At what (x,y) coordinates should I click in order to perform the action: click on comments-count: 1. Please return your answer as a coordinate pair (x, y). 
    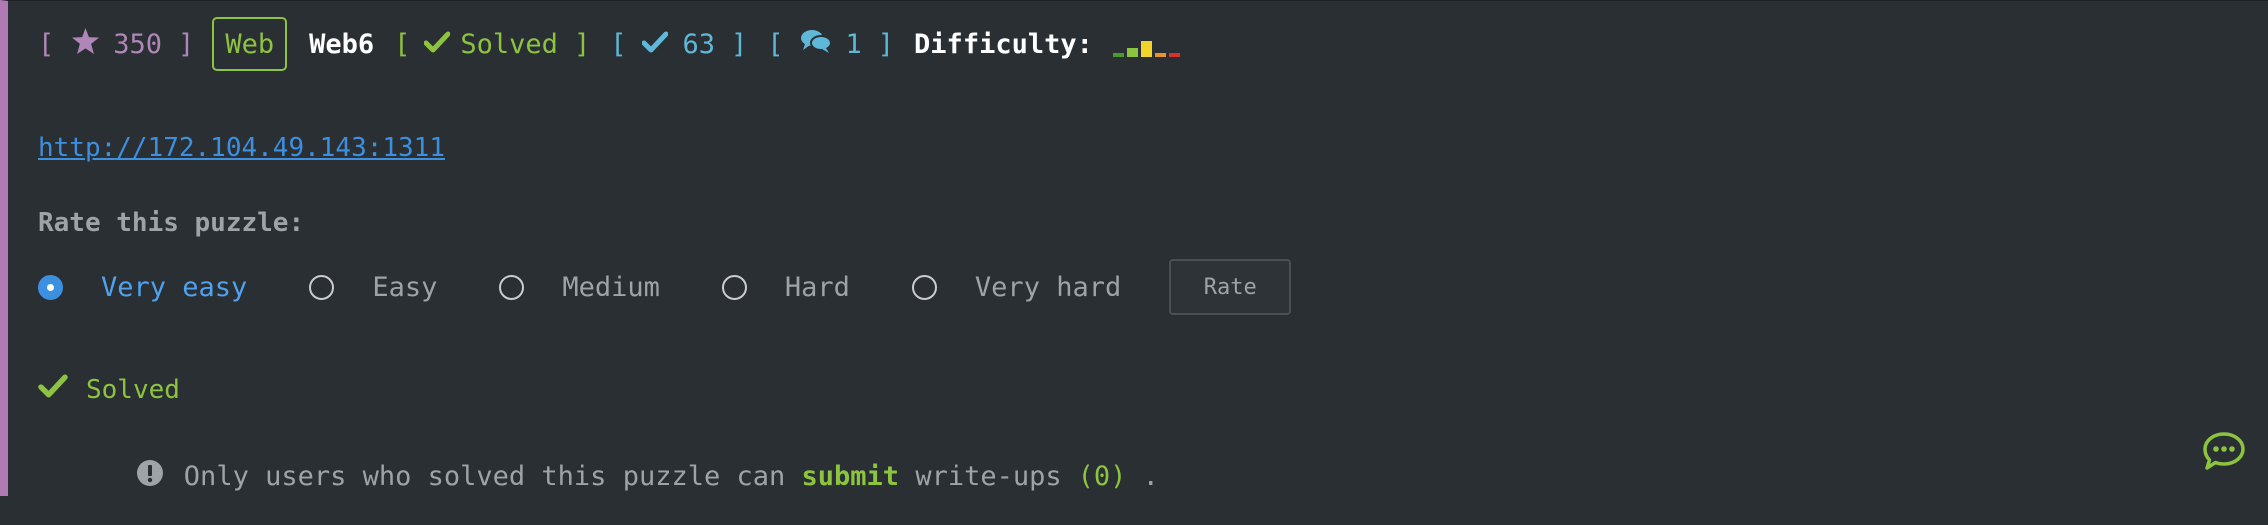
    Looking at the image, I should click on (854, 44).